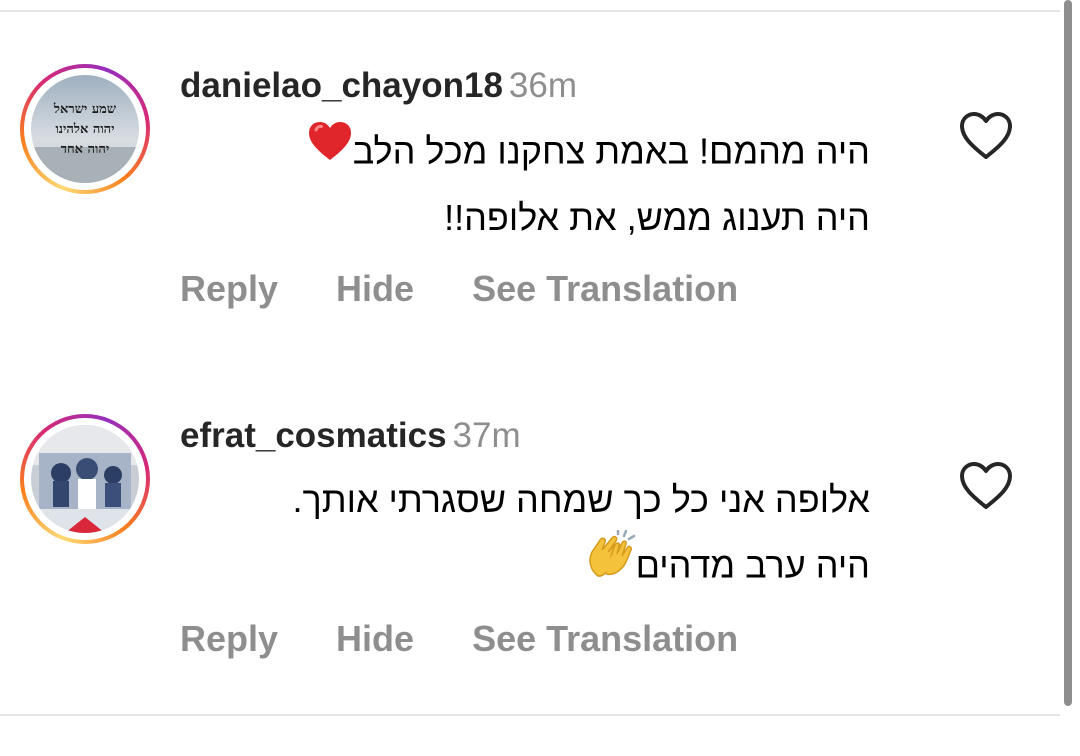 This screenshot has height=756, width=1080. I want to click on avatar-image, so click(85, 479).